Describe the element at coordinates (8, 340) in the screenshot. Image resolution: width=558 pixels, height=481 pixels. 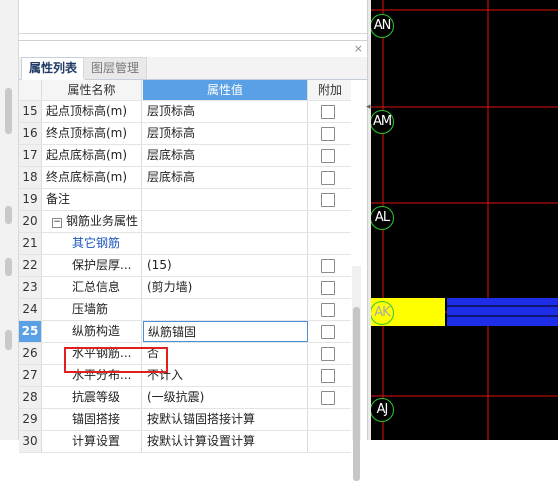
I see `left-knob-c` at that location.